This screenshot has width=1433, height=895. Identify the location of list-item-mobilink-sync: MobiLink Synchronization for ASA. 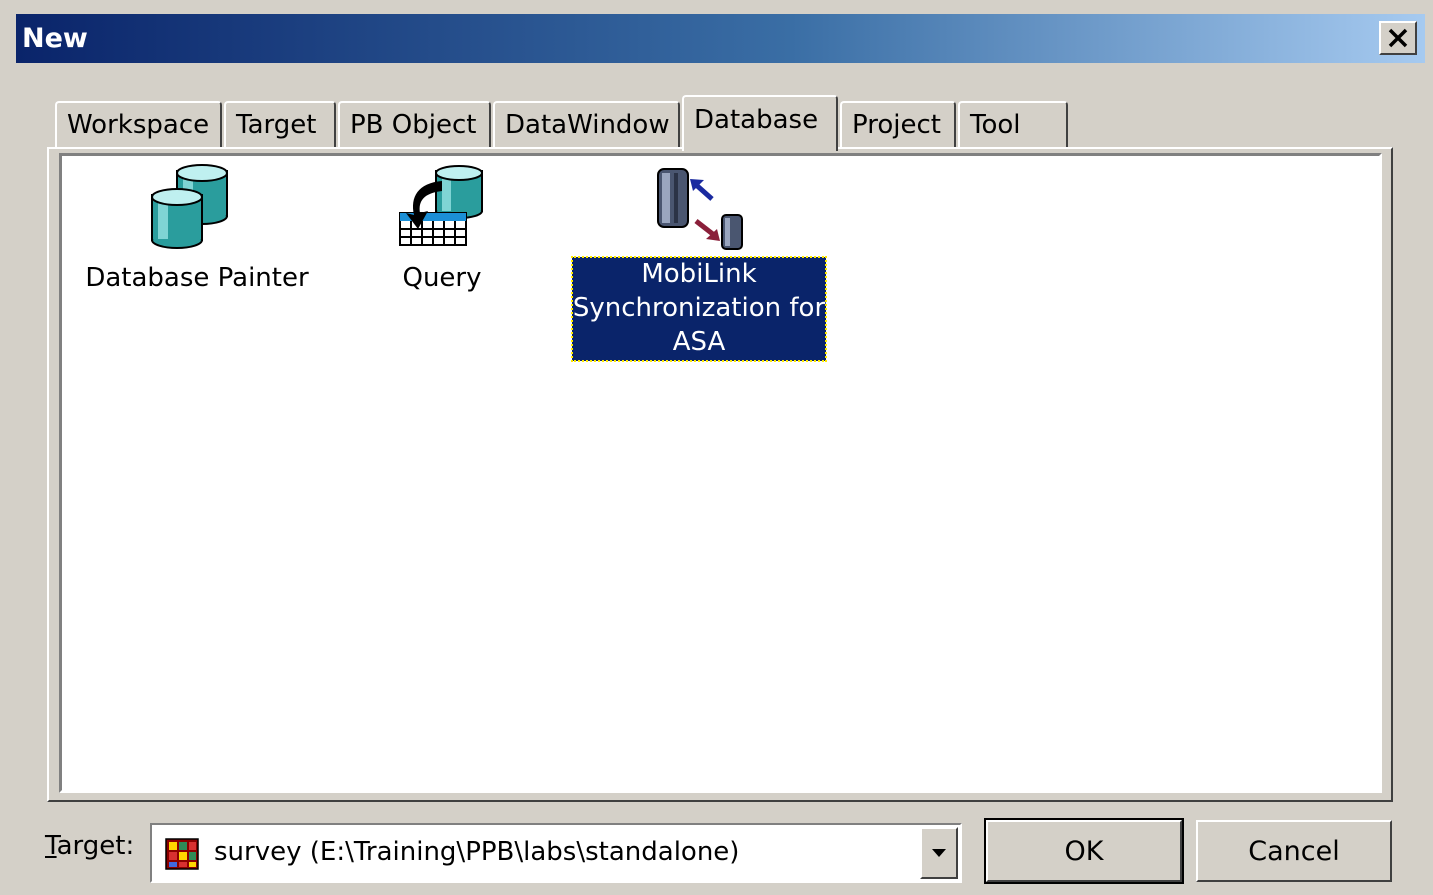
(701, 266).